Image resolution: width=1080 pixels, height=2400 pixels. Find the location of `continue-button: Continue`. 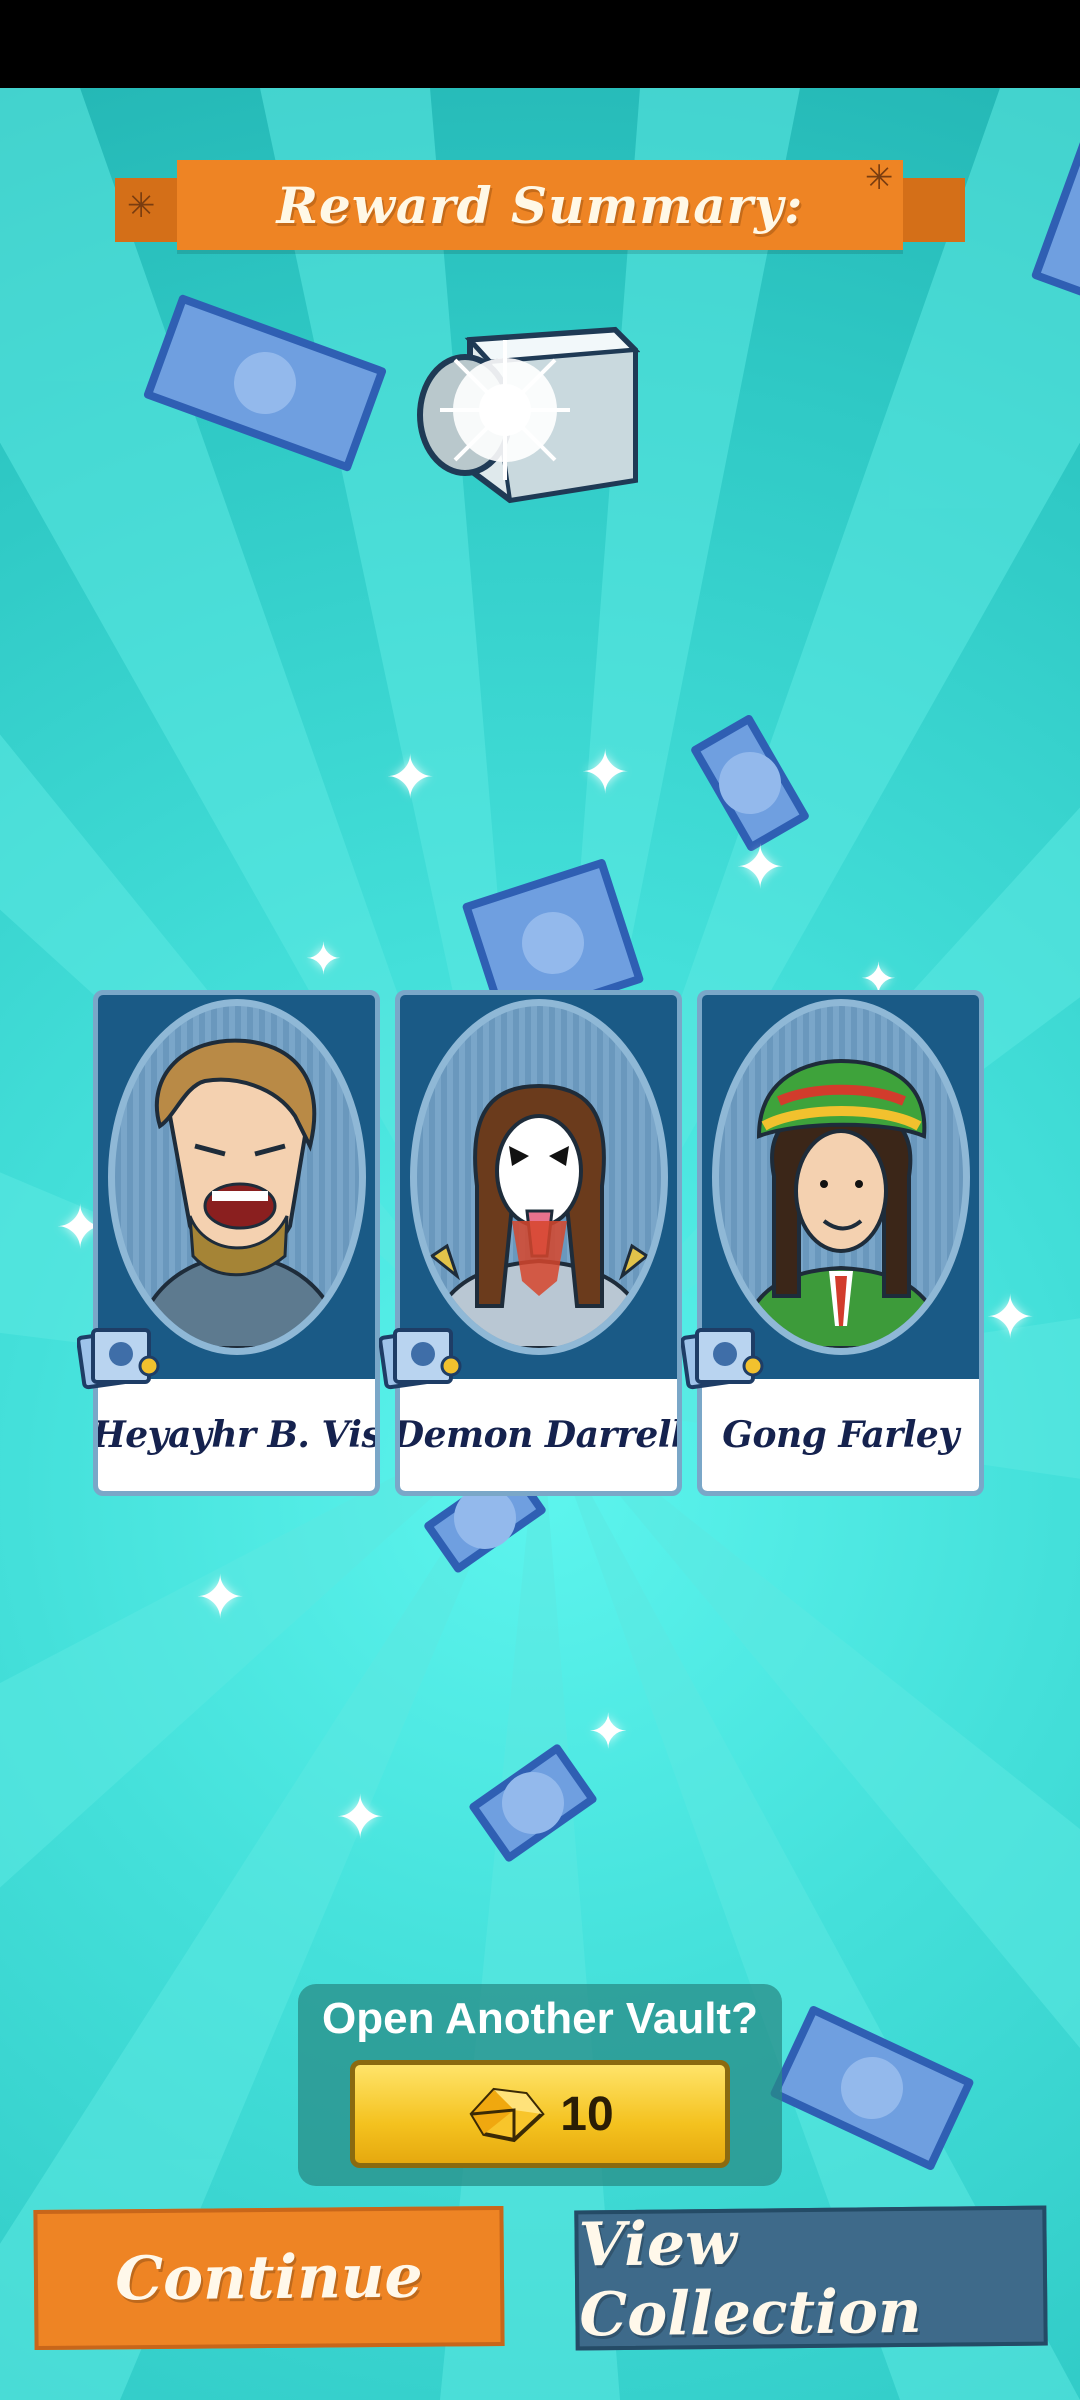

continue-button: Continue is located at coordinates (269, 2278).